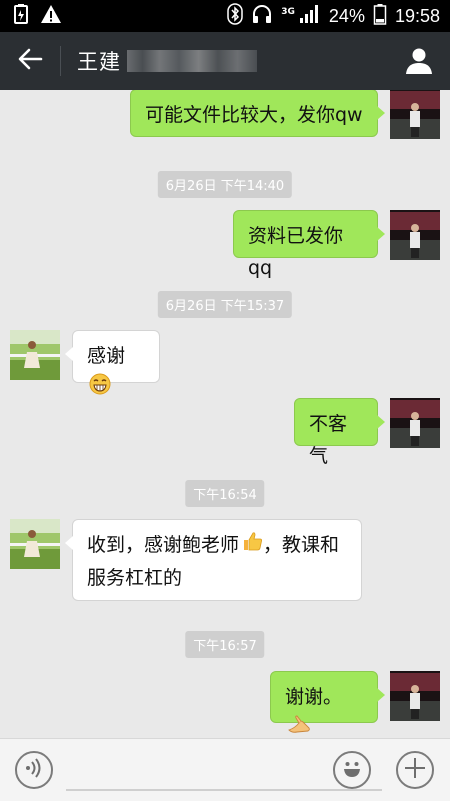 The width and height of the screenshot is (450, 801). What do you see at coordinates (380, 16) in the screenshot?
I see `battery-icon` at bounding box center [380, 16].